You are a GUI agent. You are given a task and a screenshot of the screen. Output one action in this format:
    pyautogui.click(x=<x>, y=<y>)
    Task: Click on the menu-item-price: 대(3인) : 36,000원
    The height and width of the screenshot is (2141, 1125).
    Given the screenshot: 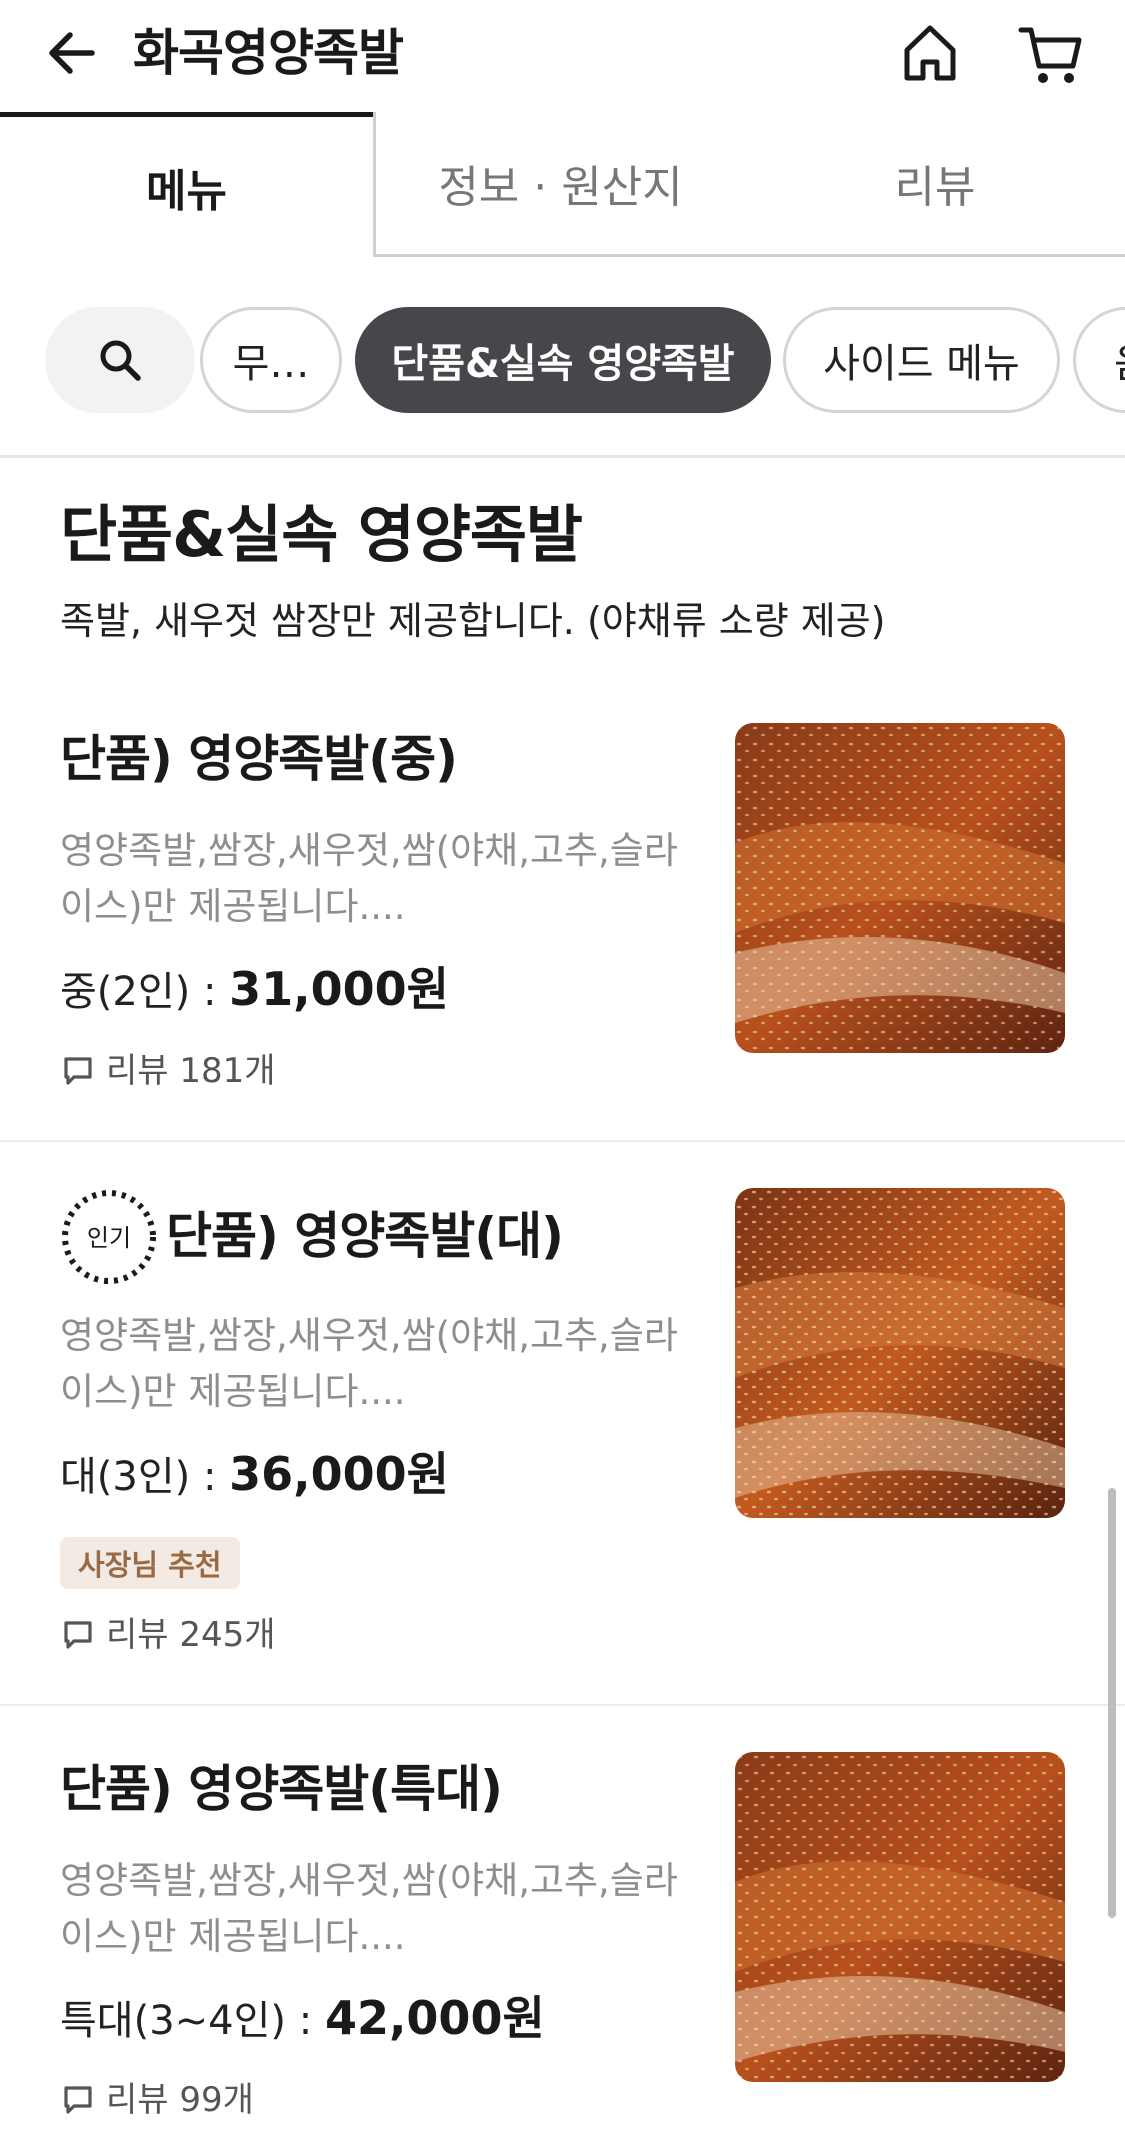 What is the action you would take?
    pyautogui.click(x=254, y=1475)
    